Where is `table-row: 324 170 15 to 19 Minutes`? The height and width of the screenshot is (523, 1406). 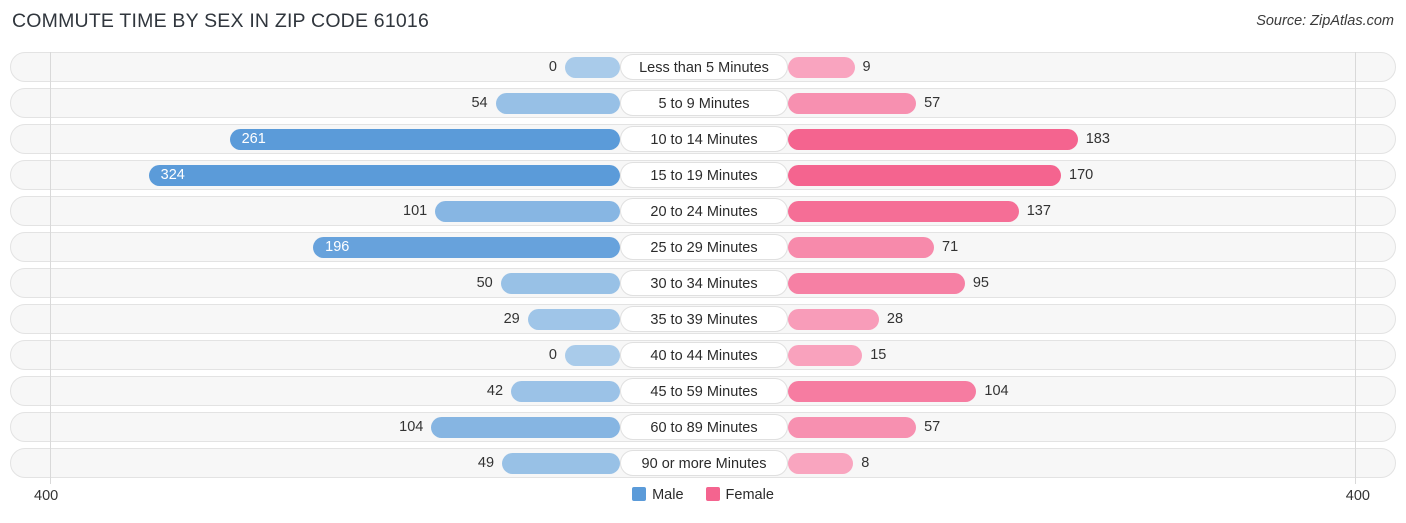 table-row: 324 170 15 to 19 Minutes is located at coordinates (703, 175).